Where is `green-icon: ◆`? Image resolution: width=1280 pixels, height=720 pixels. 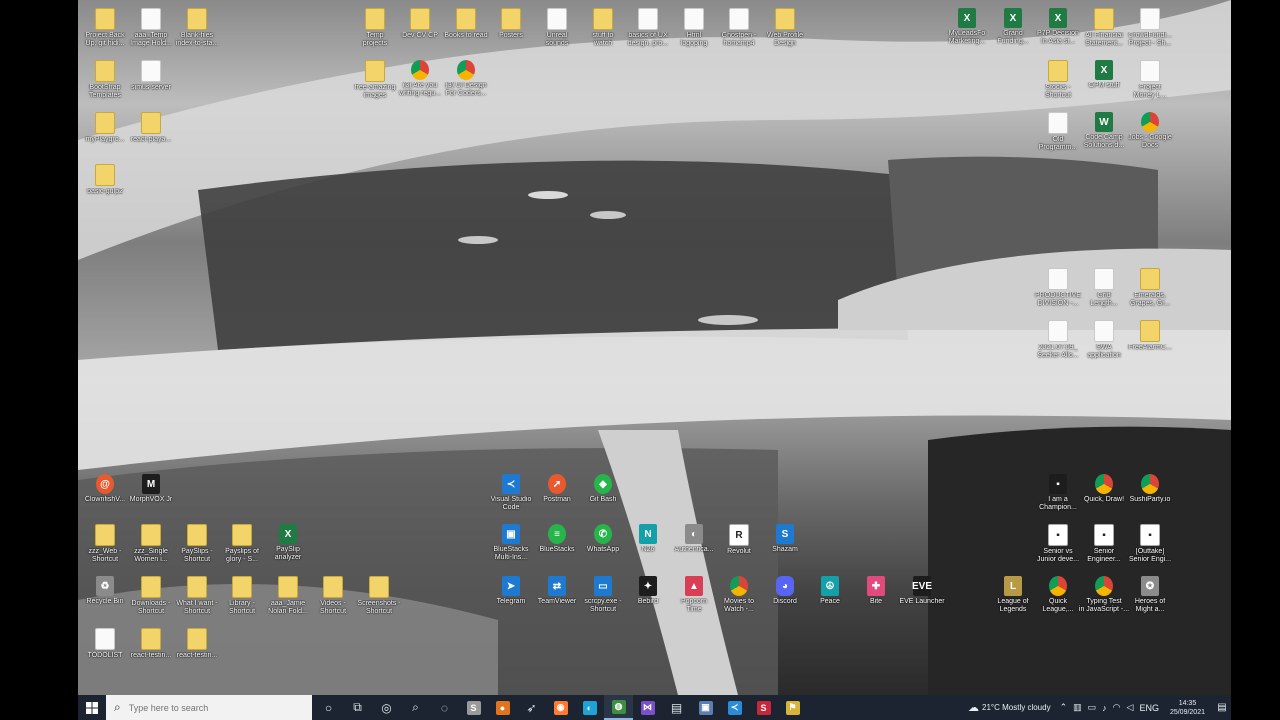 green-icon: ◆ is located at coordinates (603, 484).